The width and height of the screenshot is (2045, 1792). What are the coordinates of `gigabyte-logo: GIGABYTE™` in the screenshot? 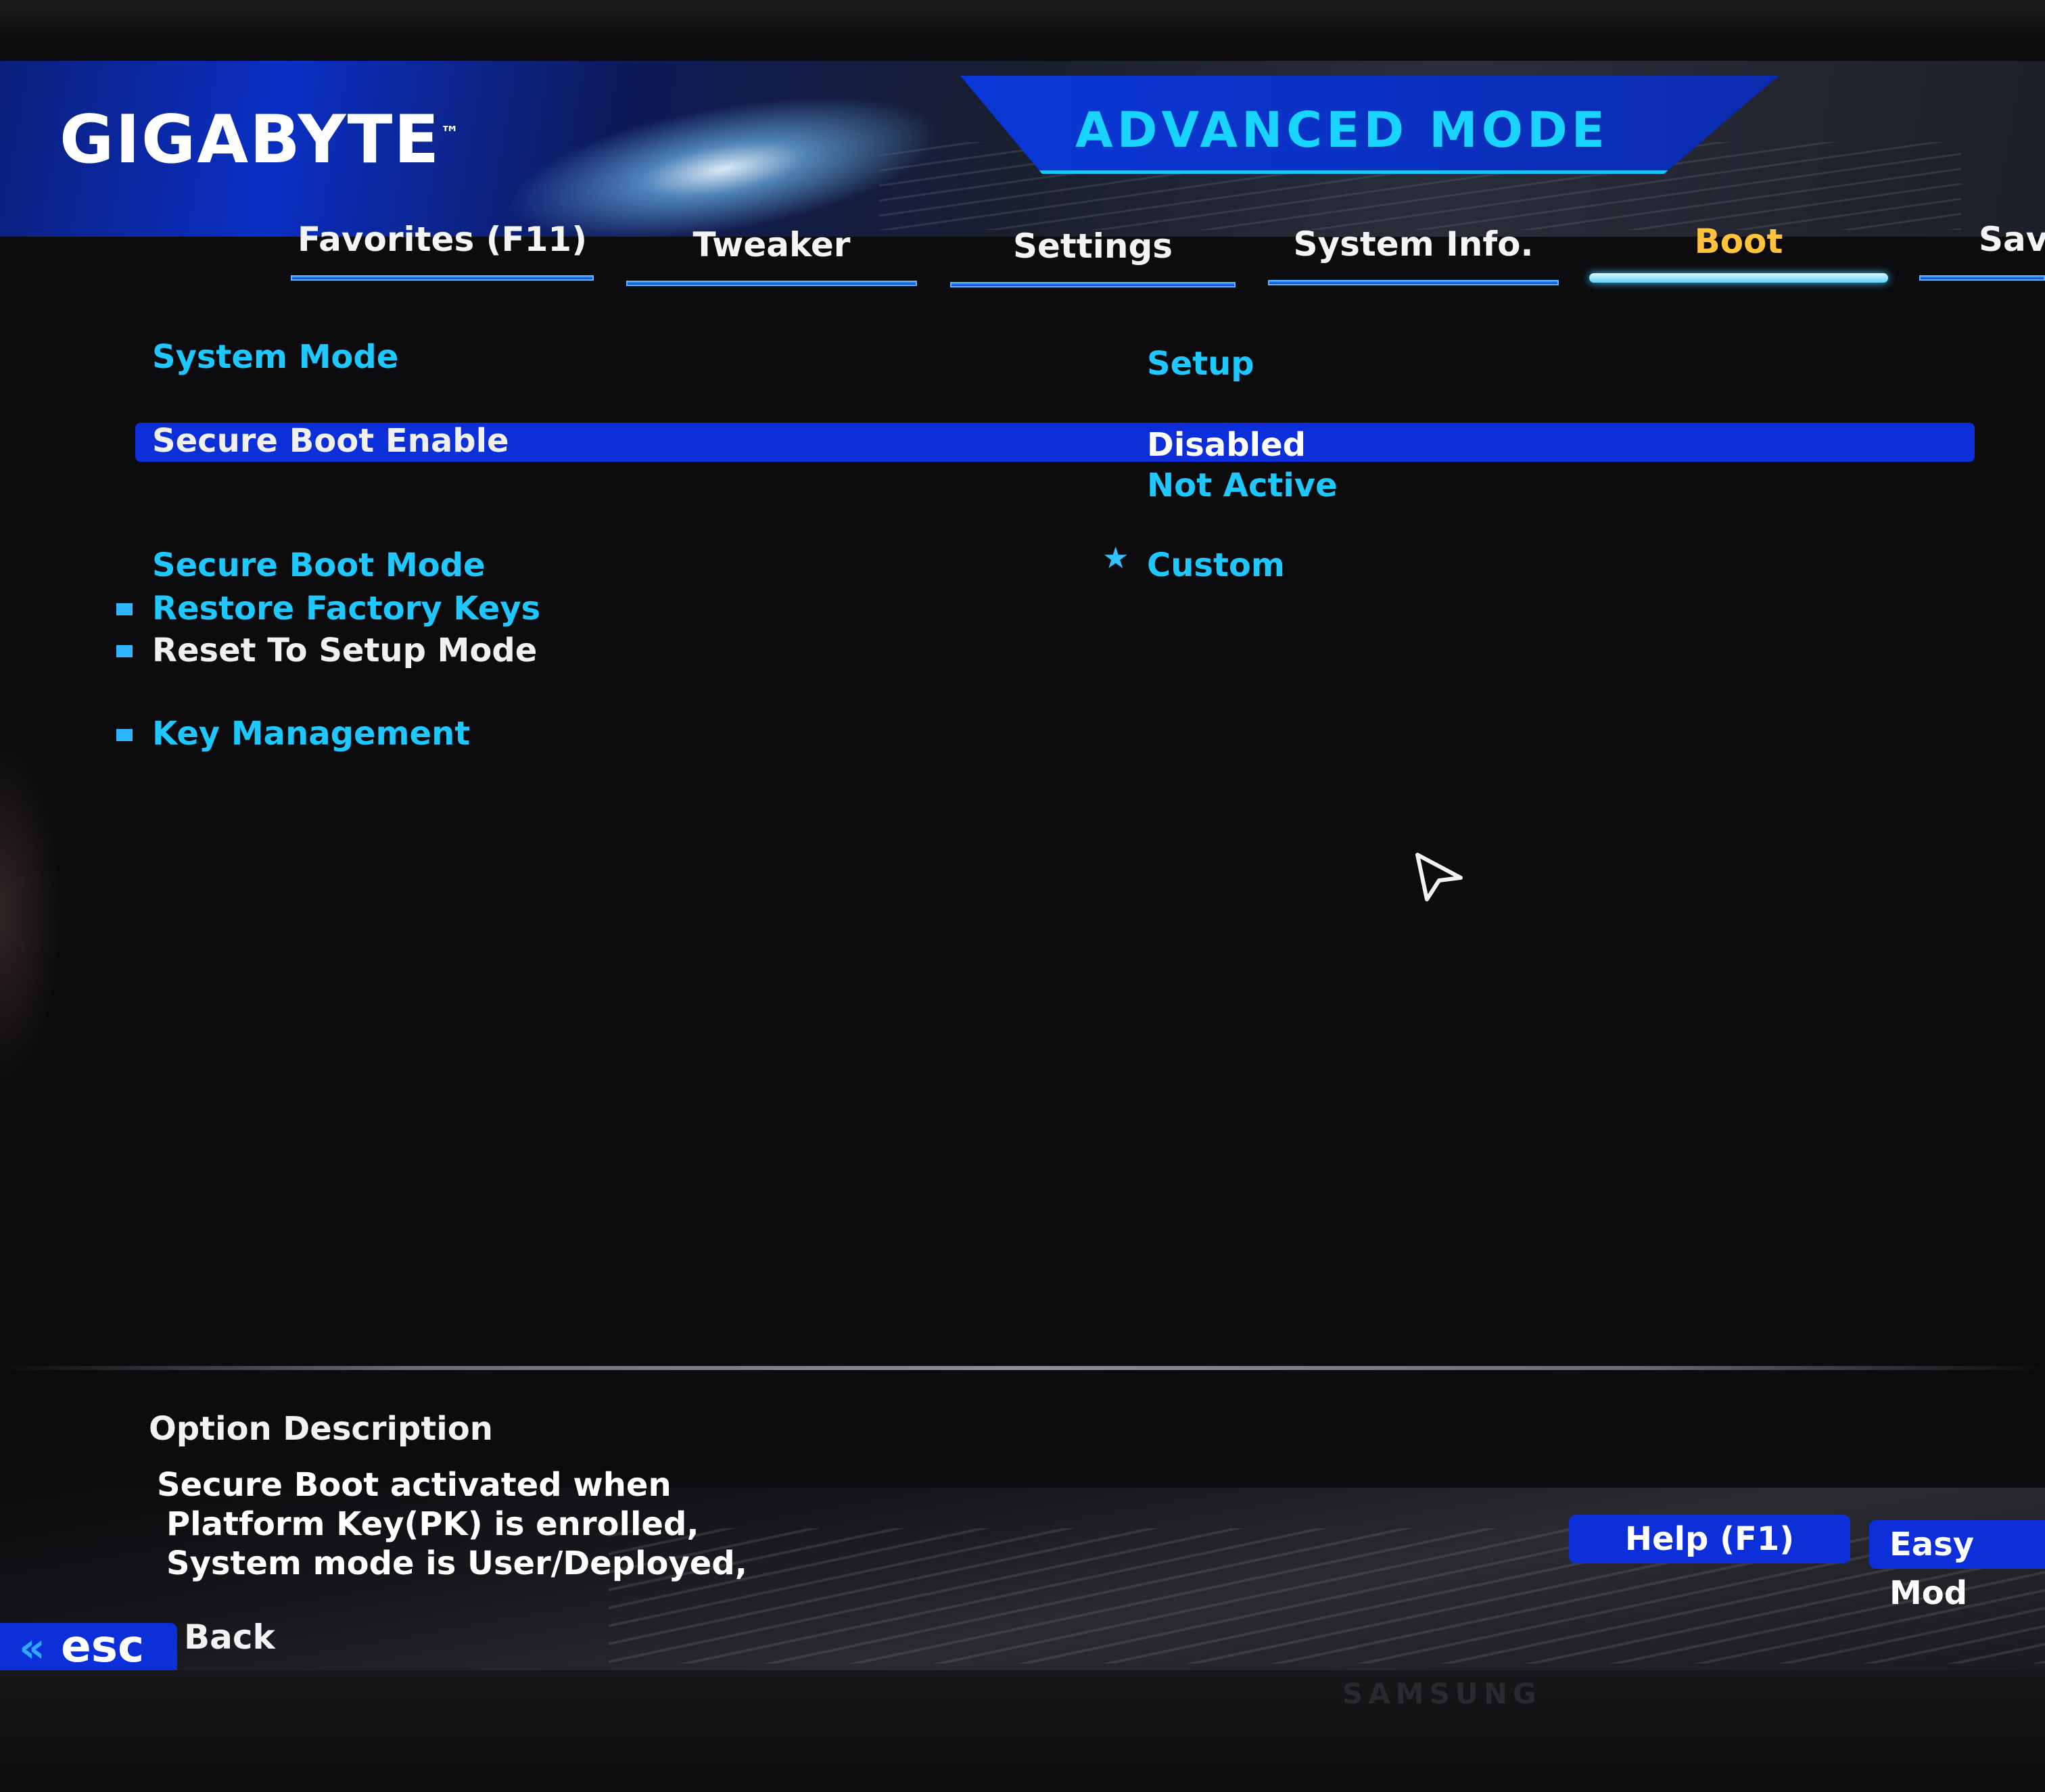 It's located at (260, 140).